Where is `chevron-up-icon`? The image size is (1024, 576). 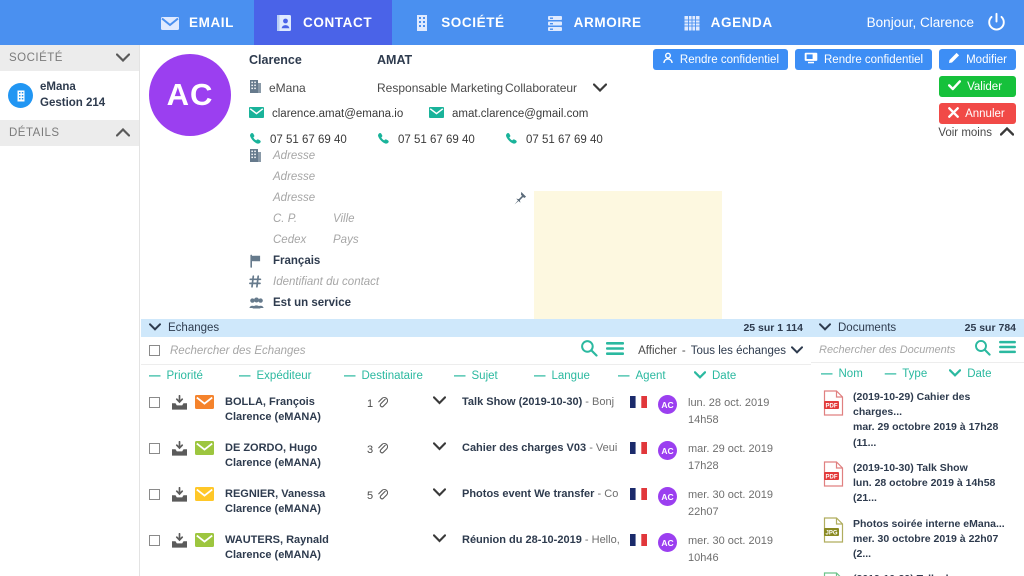 chevron-up-icon is located at coordinates (1007, 132).